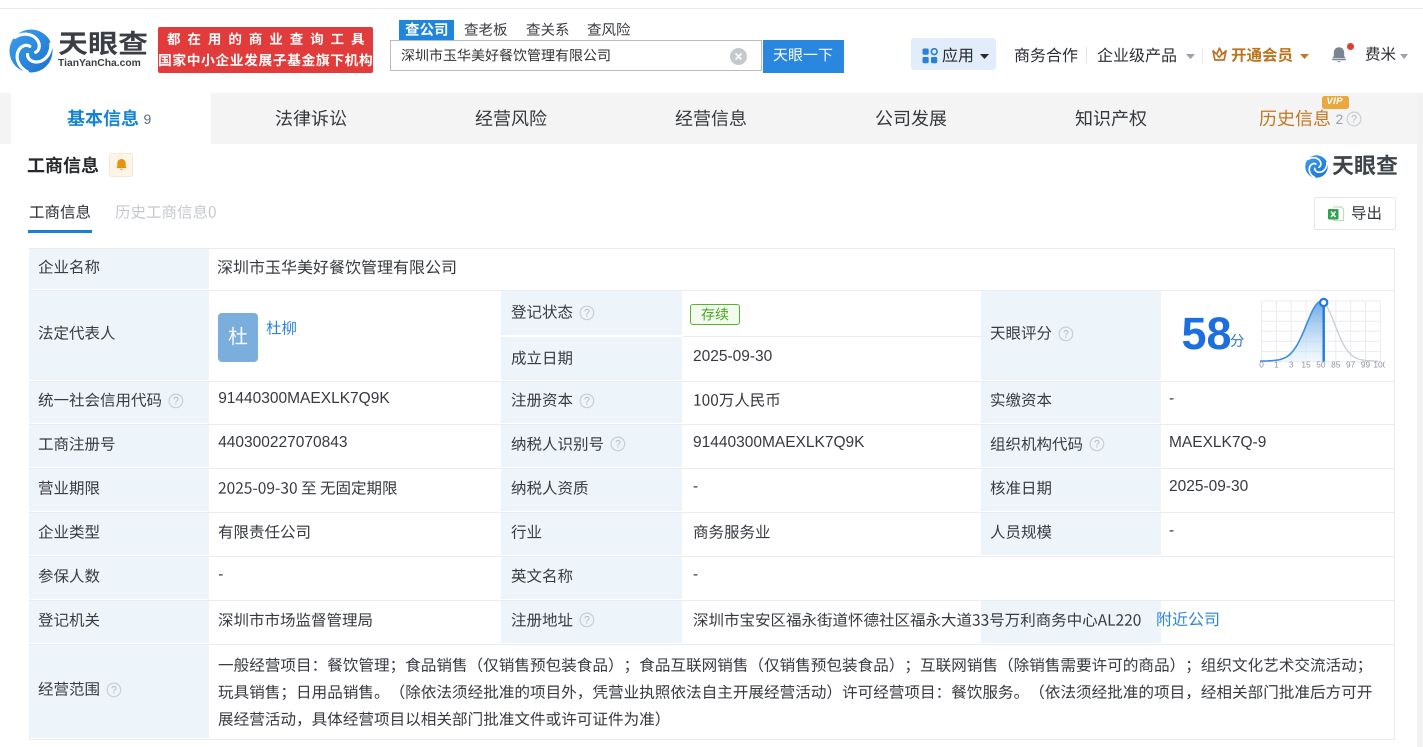 The width and height of the screenshot is (1423, 747). What do you see at coordinates (1379, 364) in the screenshot?
I see `svg-text: 100` at bounding box center [1379, 364].